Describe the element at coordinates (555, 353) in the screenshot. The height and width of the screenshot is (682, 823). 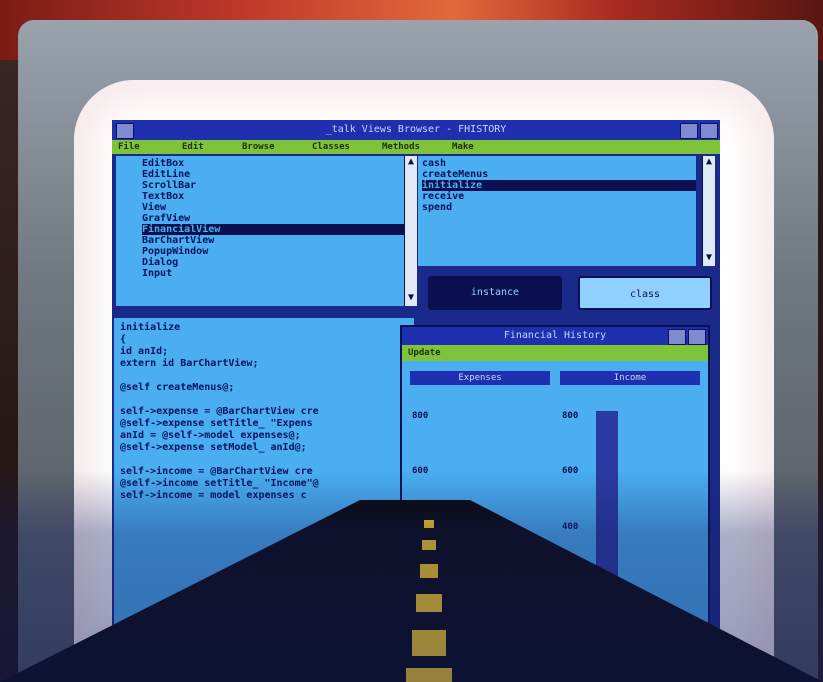
I see `menu-update: Update` at that location.